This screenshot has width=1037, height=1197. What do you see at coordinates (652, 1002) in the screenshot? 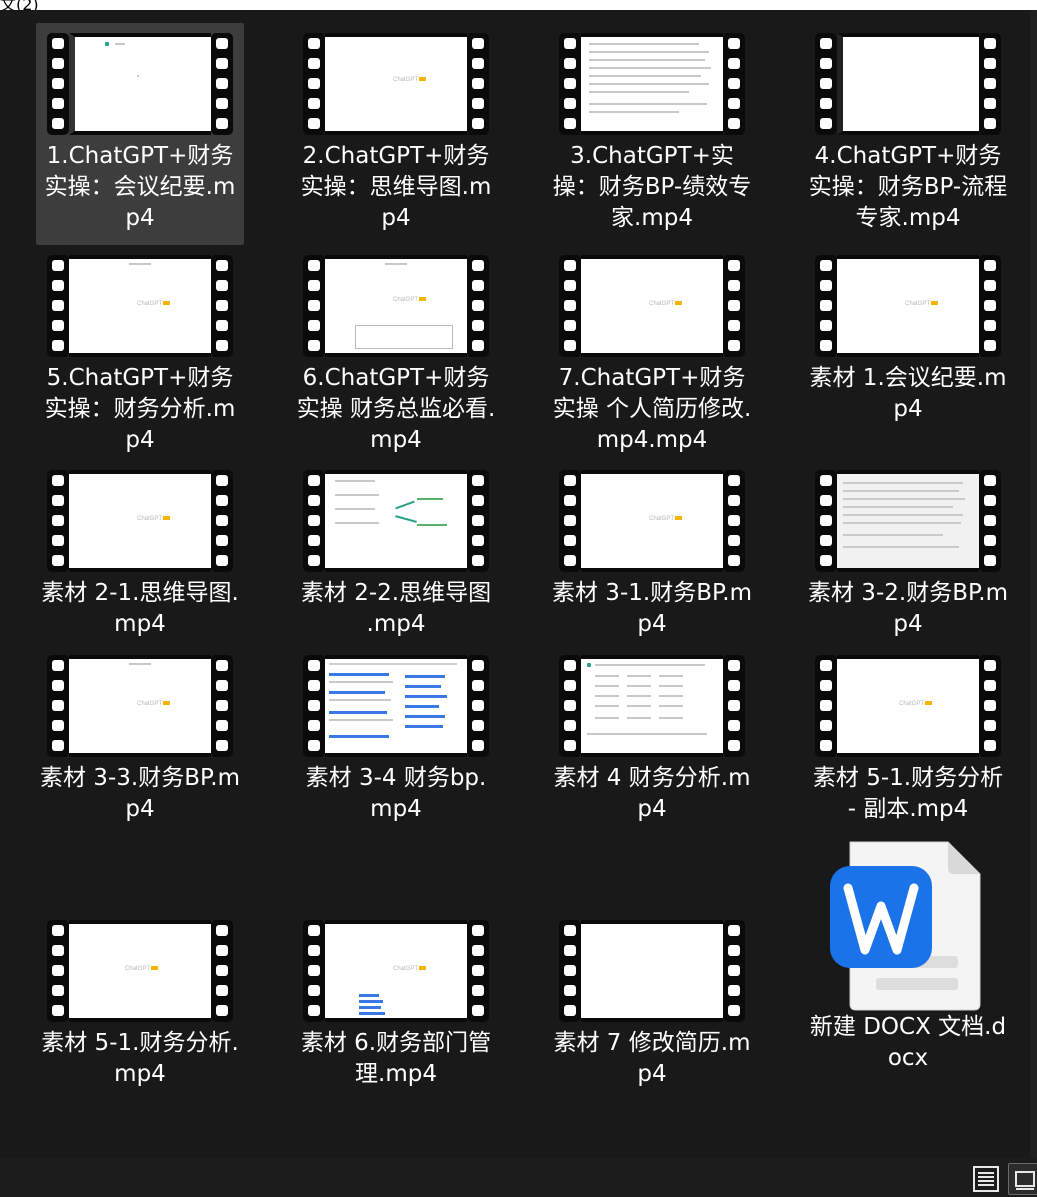
I see `file-item: 素材 7 修改简历.mp4` at bounding box center [652, 1002].